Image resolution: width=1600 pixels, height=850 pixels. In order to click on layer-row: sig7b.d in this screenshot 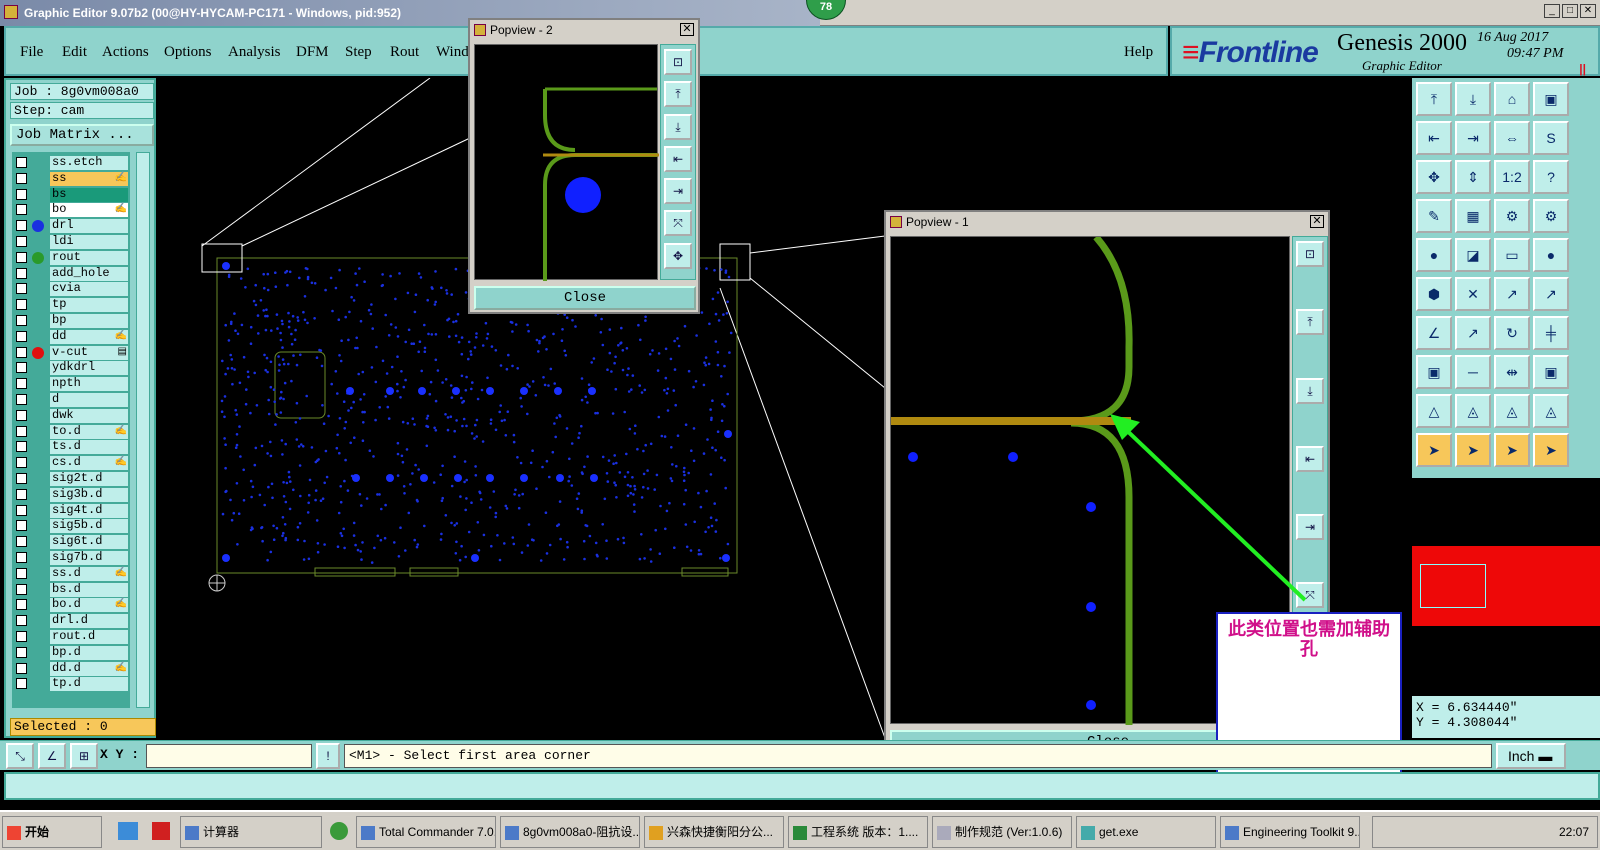, I will do `click(71, 558)`.